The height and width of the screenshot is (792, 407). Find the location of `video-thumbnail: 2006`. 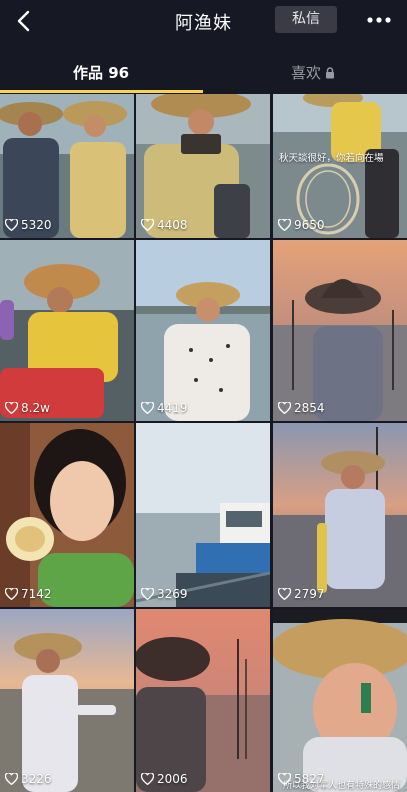

video-thumbnail: 2006 is located at coordinates (203, 700).